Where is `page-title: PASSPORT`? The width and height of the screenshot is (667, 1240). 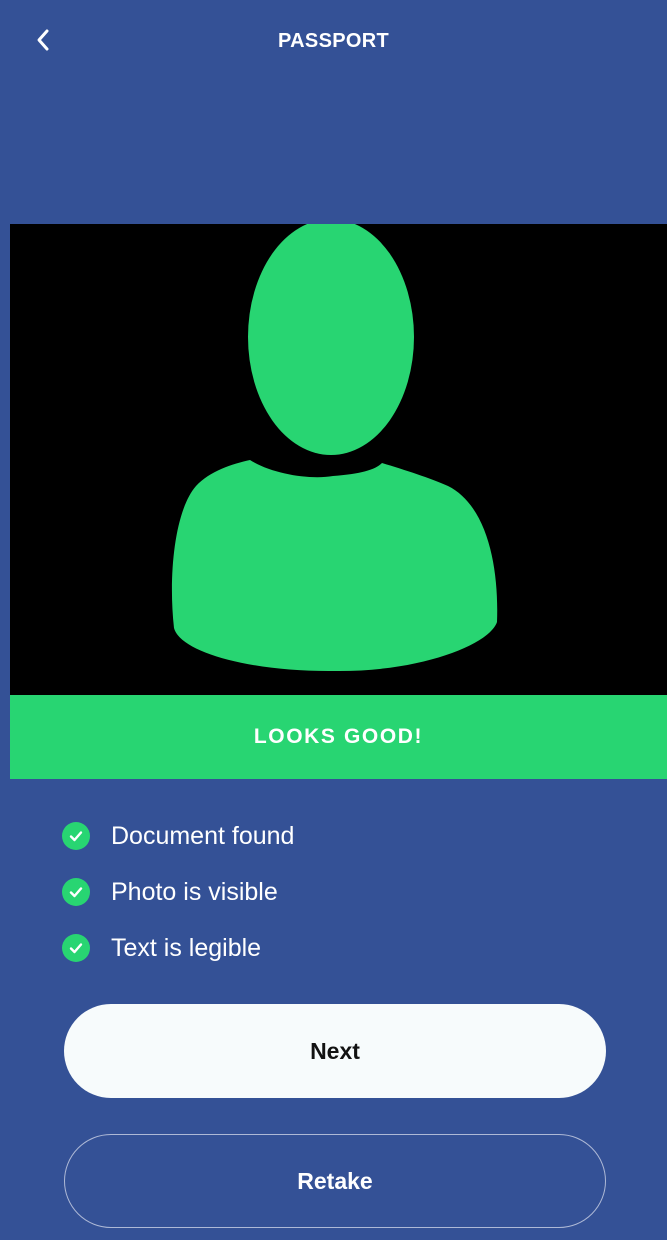 page-title: PASSPORT is located at coordinates (333, 41).